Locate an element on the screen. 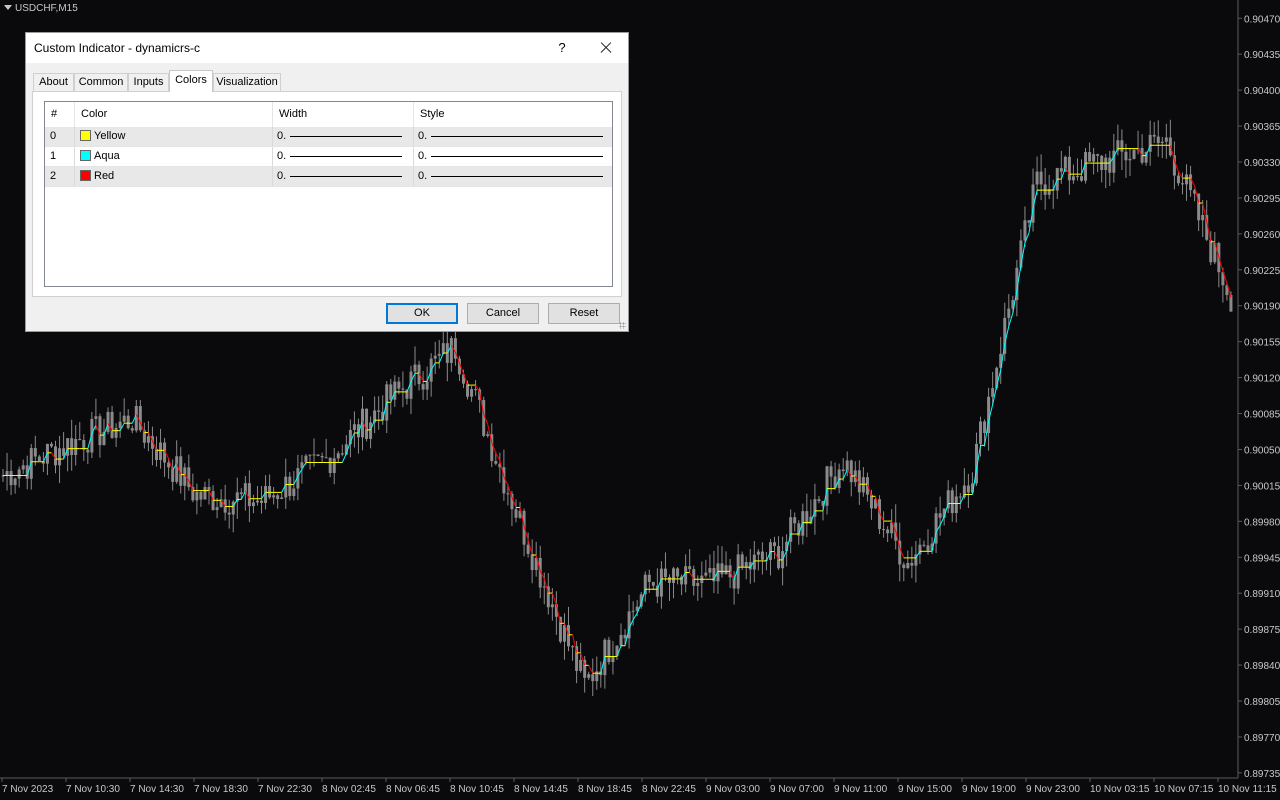 This screenshot has height=800, width=1280. table-row: 0 Yellow 0. 0. is located at coordinates (328, 137).